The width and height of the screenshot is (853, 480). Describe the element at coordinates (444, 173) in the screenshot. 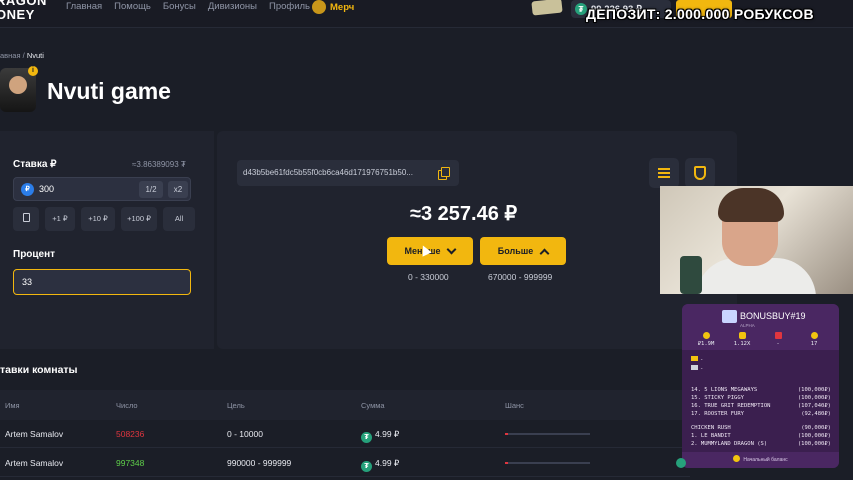

I see `copy-icon` at that location.